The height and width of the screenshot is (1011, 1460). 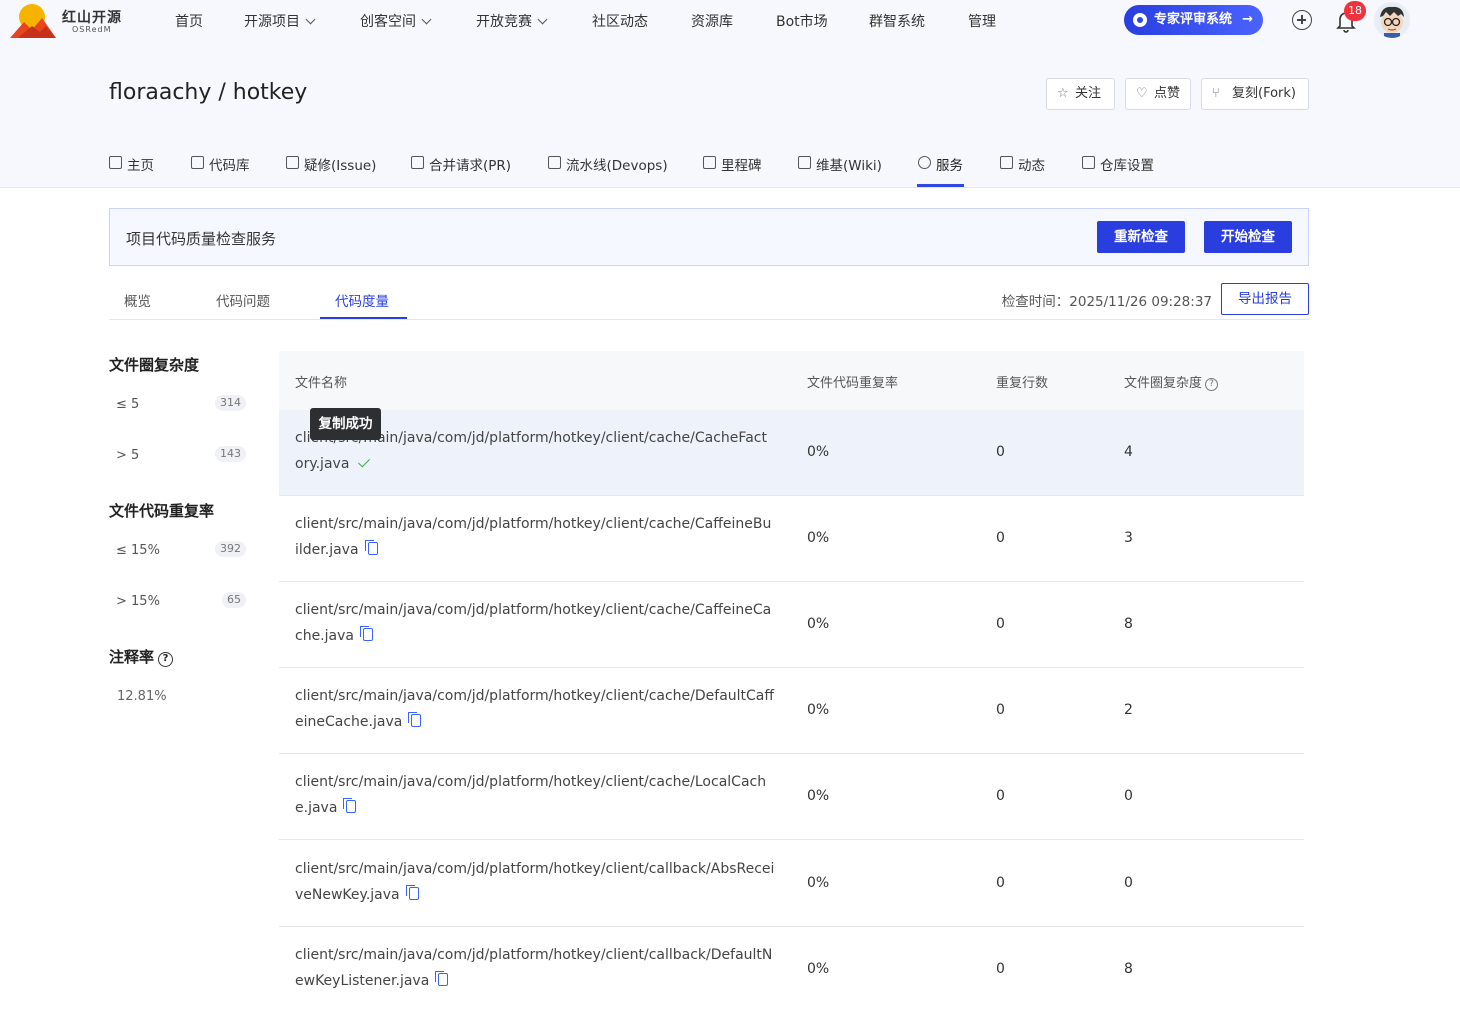 I want to click on nav-label: Bot市场, so click(x=802, y=22).